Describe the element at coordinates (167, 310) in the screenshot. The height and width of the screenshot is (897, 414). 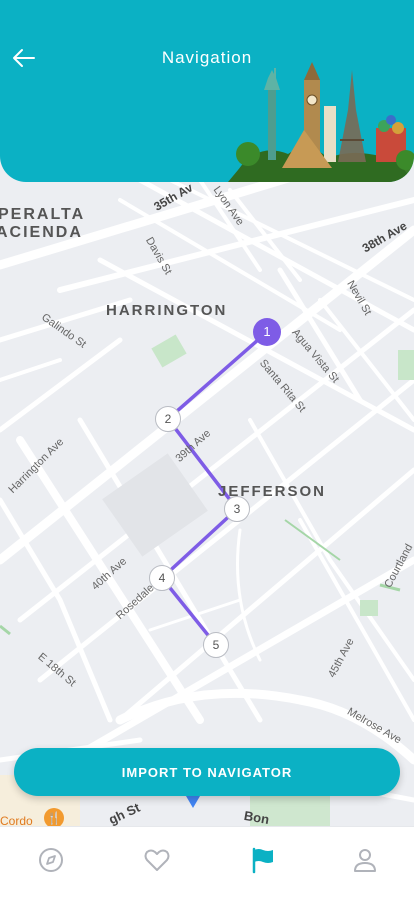
I see `area-label-harrington: HARRINGTON` at that location.